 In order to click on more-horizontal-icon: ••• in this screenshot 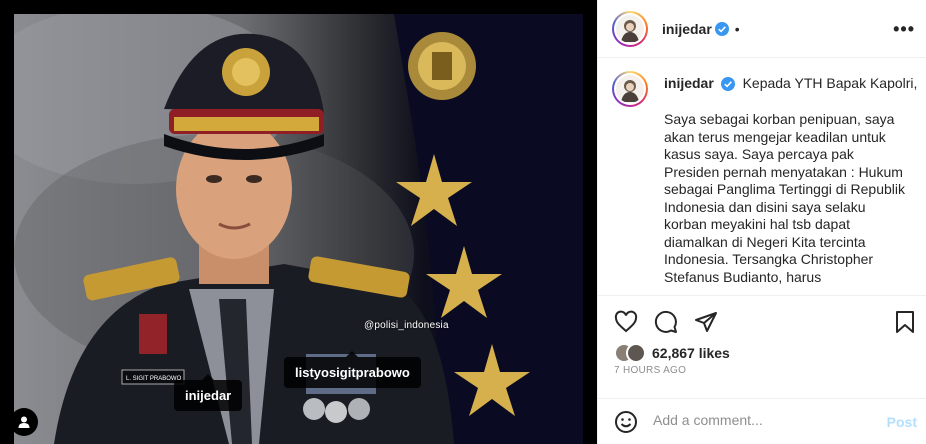, I will do `click(904, 29)`.